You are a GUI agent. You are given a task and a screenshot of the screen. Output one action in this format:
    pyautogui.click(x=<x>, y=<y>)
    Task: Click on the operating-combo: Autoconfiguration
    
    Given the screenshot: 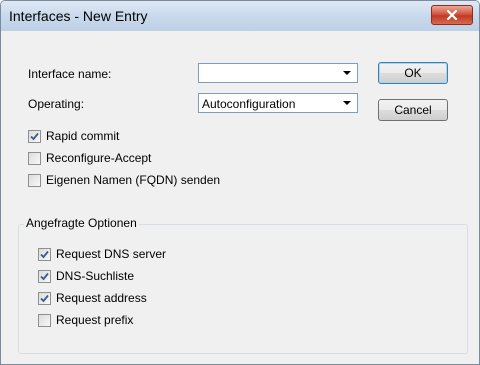 What is the action you would take?
    pyautogui.click(x=278, y=103)
    